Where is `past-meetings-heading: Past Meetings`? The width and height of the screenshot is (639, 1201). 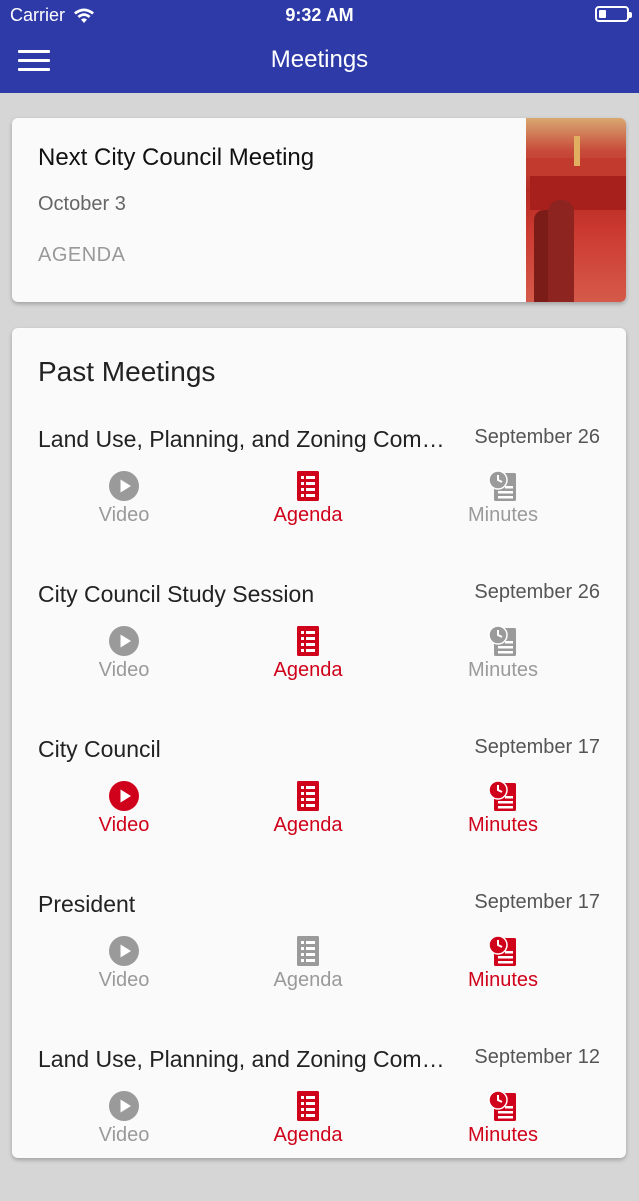 past-meetings-heading: Past Meetings is located at coordinates (127, 371).